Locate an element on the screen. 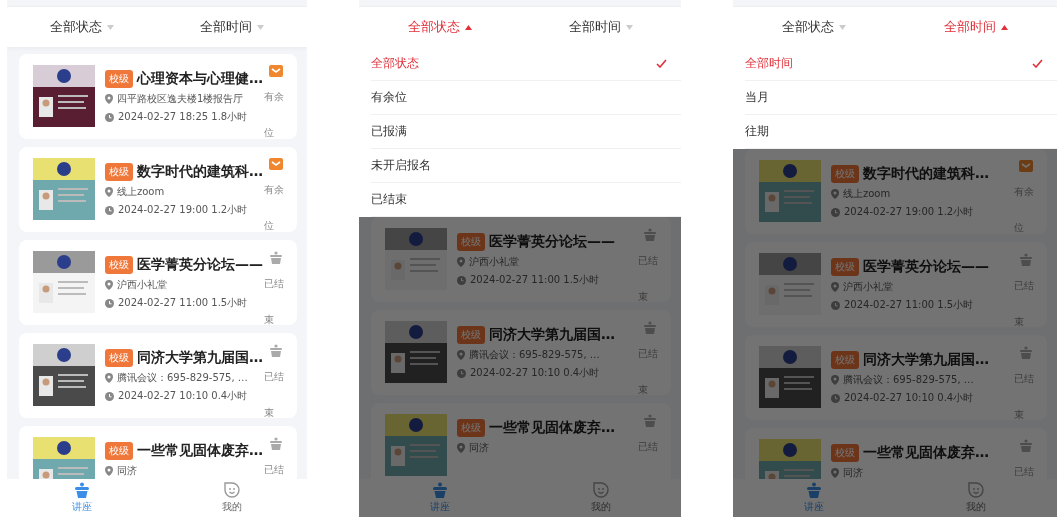  dropdown-option: 当月 is located at coordinates (901, 98).